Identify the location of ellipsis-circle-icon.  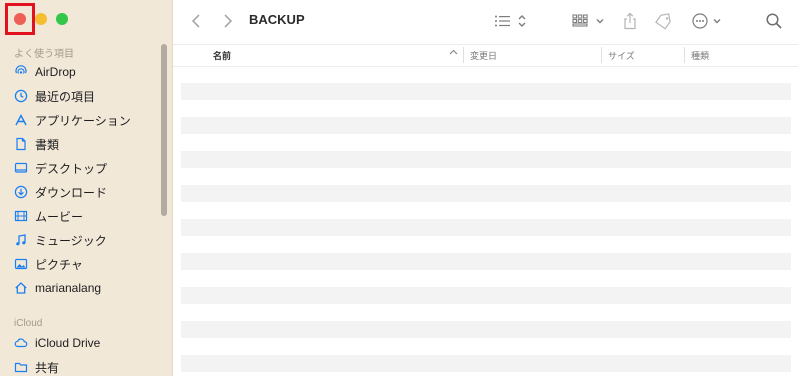
(708, 21).